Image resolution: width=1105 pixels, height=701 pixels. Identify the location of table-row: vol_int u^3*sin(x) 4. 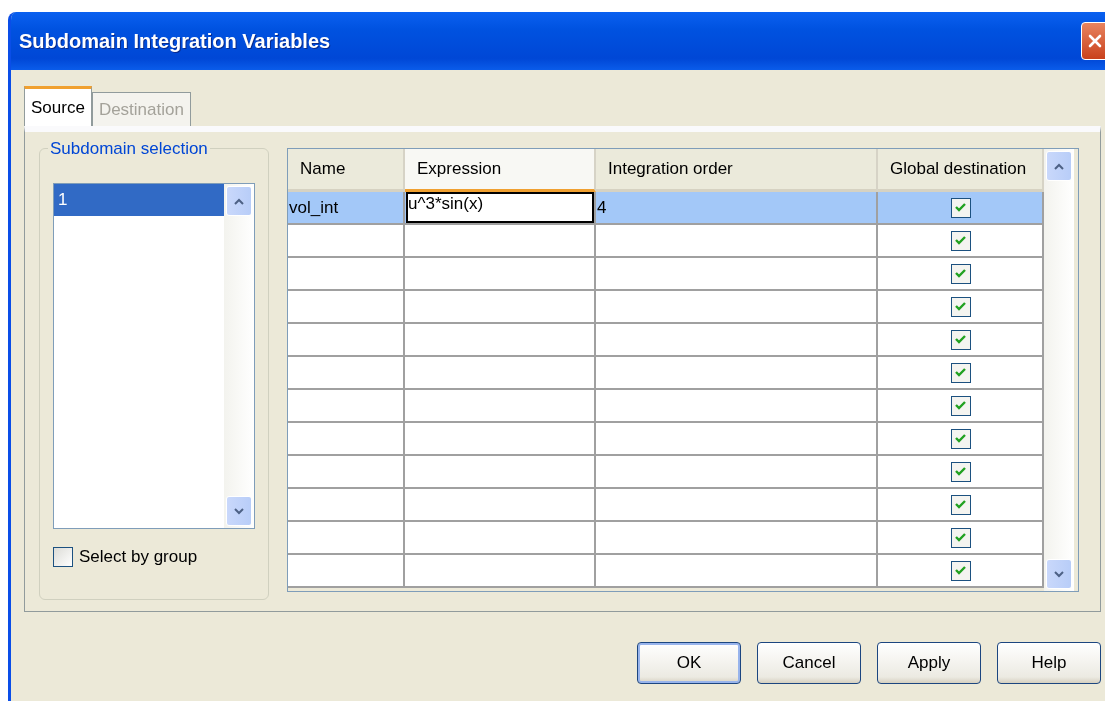
(666, 208).